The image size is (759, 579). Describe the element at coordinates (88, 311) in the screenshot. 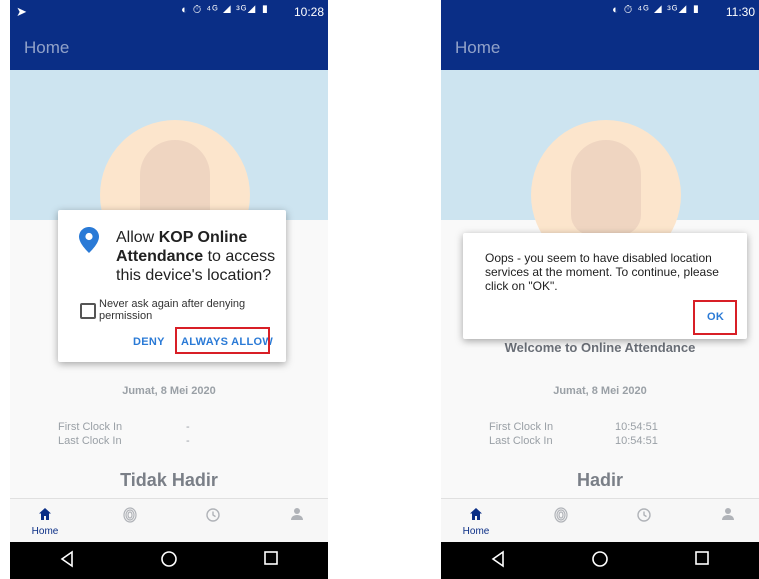

I see `never-ask-checkbox` at that location.